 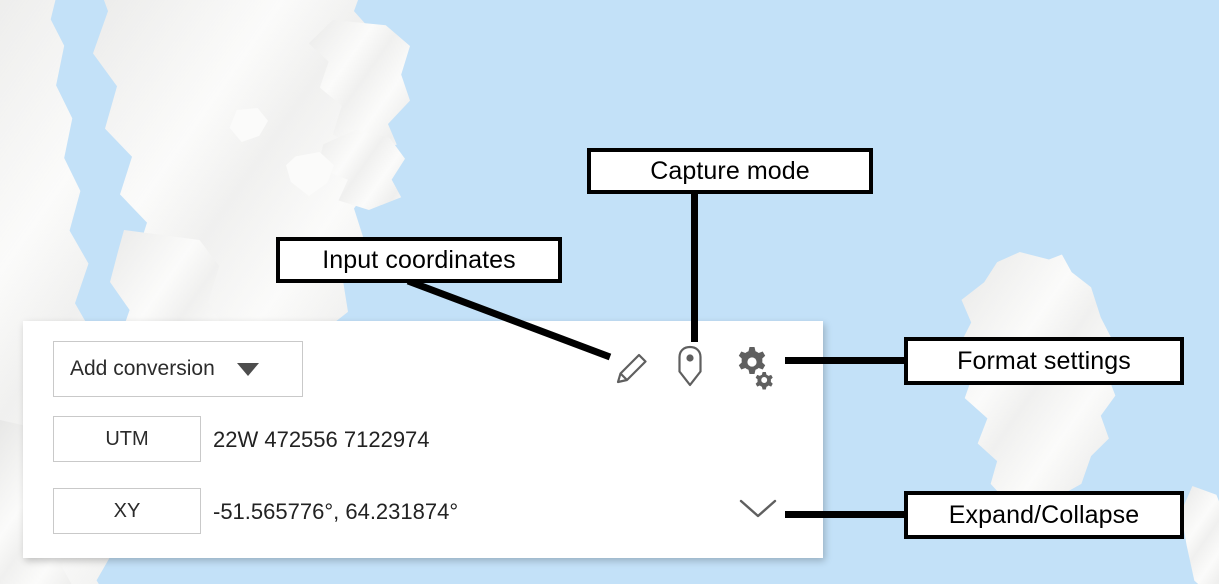 I want to click on conversion-label-text: UTM, so click(x=127, y=438).